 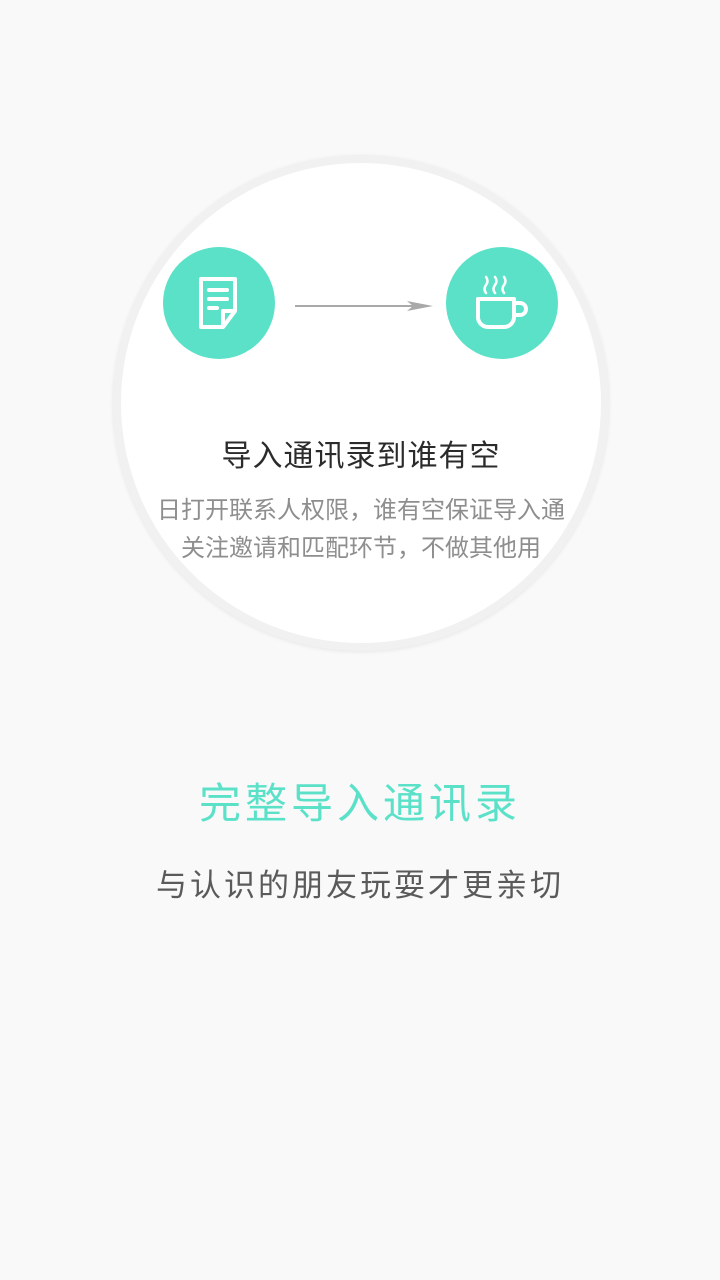 What do you see at coordinates (364, 306) in the screenshot?
I see `arrow-right-icon` at bounding box center [364, 306].